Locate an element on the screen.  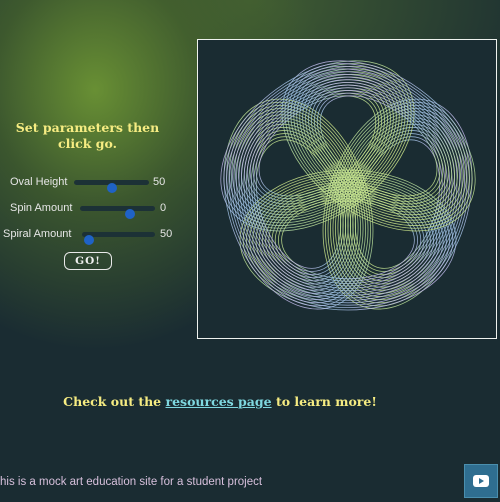
spiral-amount-slider is located at coordinates (118, 238).